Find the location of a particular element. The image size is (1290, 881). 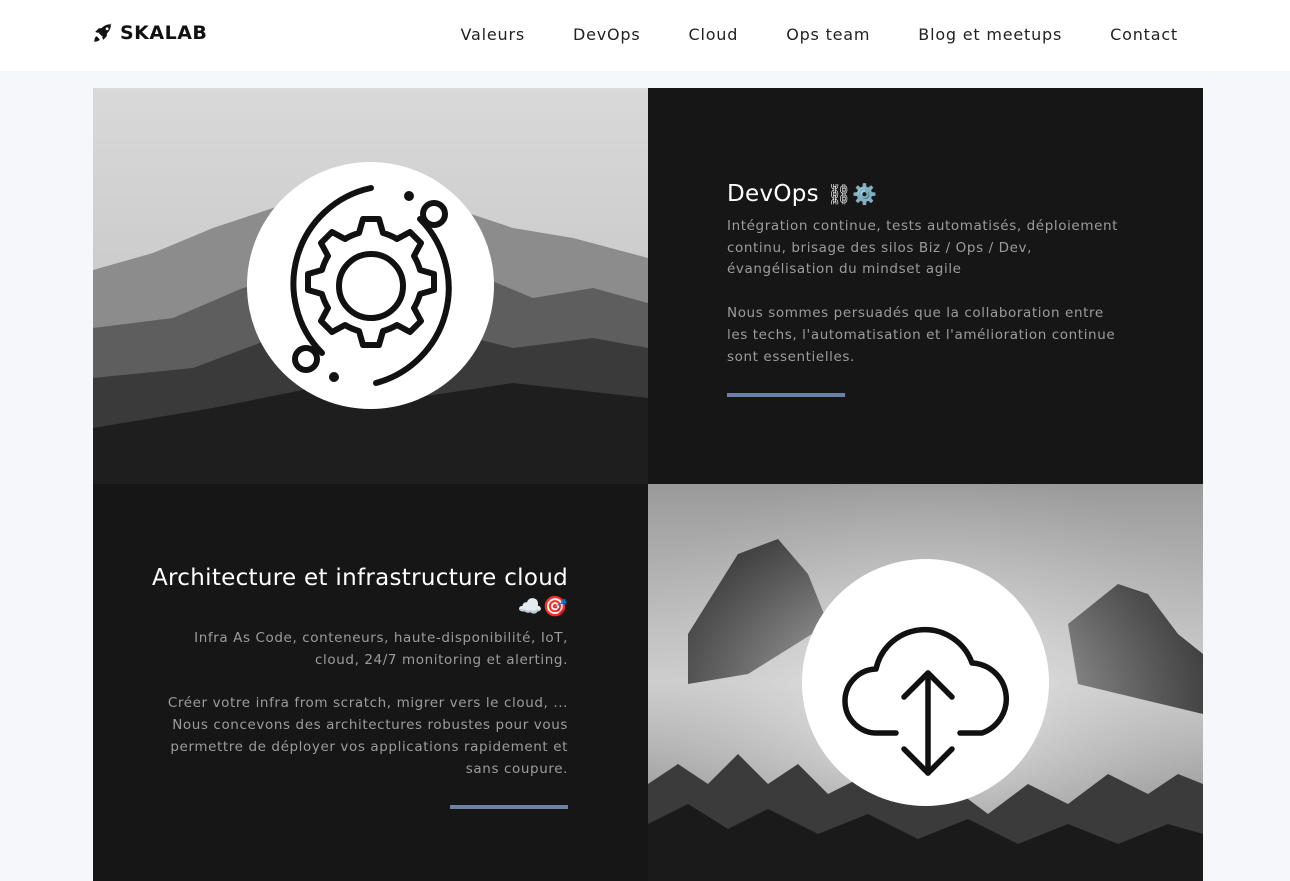

cloud-icon-circle is located at coordinates (925, 682).